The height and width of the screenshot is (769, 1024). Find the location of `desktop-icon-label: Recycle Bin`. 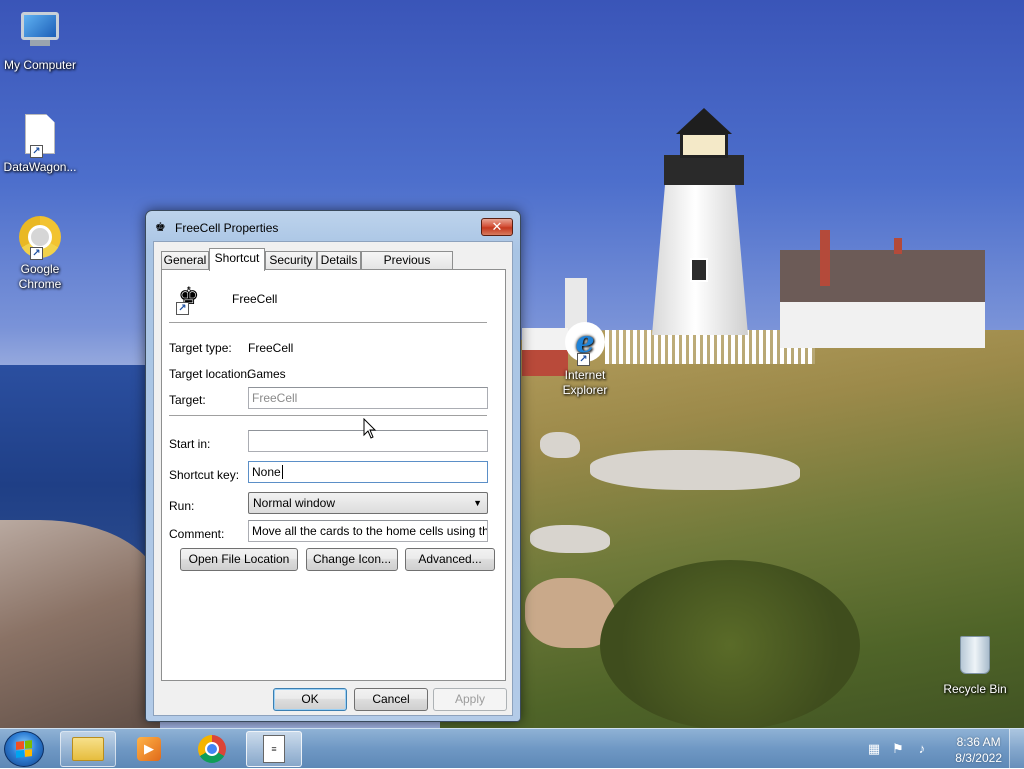

desktop-icon-label: Recycle Bin is located at coordinates (975, 689).